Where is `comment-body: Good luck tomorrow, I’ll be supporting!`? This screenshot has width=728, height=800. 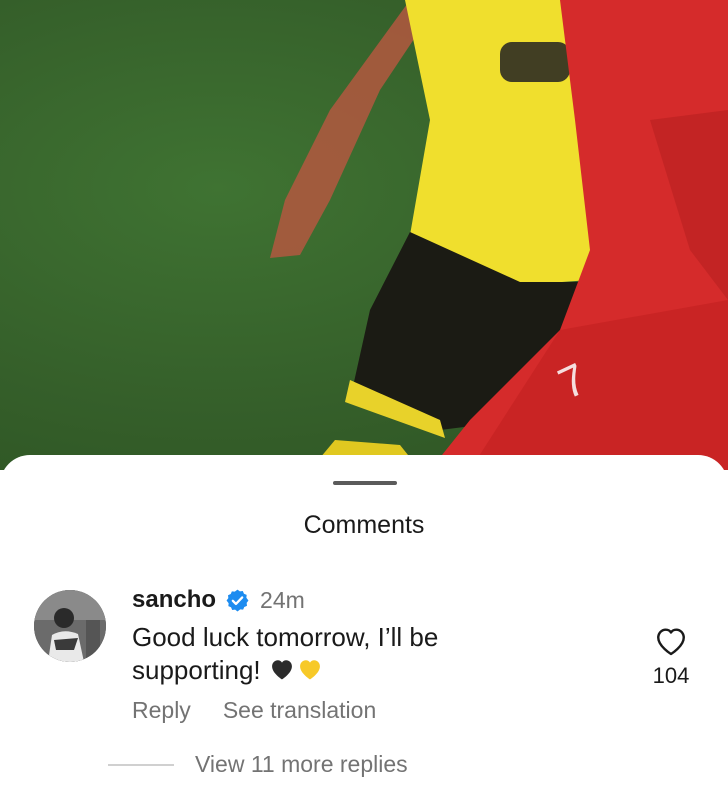
comment-body: Good luck tomorrow, I’ll be supporting! is located at coordinates (342, 654).